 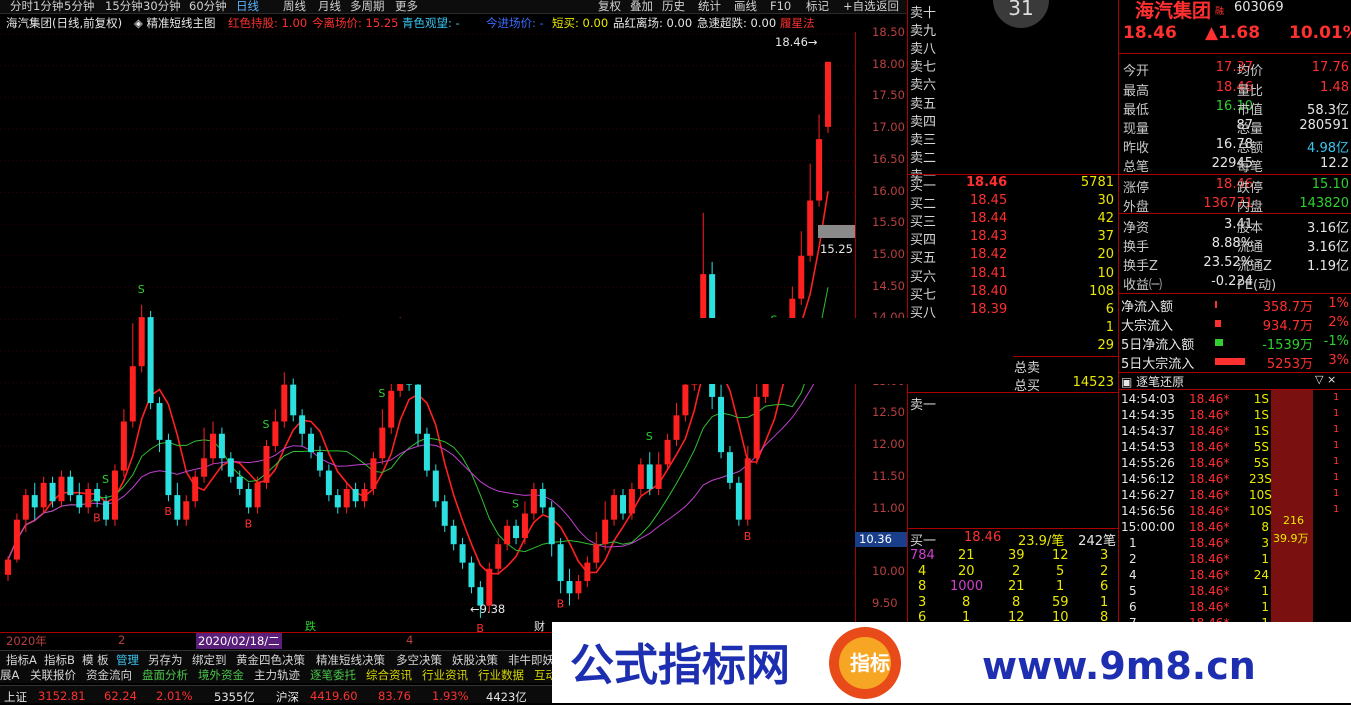 What do you see at coordinates (294, 6) in the screenshot?
I see `period-tab-7: 周线` at bounding box center [294, 6].